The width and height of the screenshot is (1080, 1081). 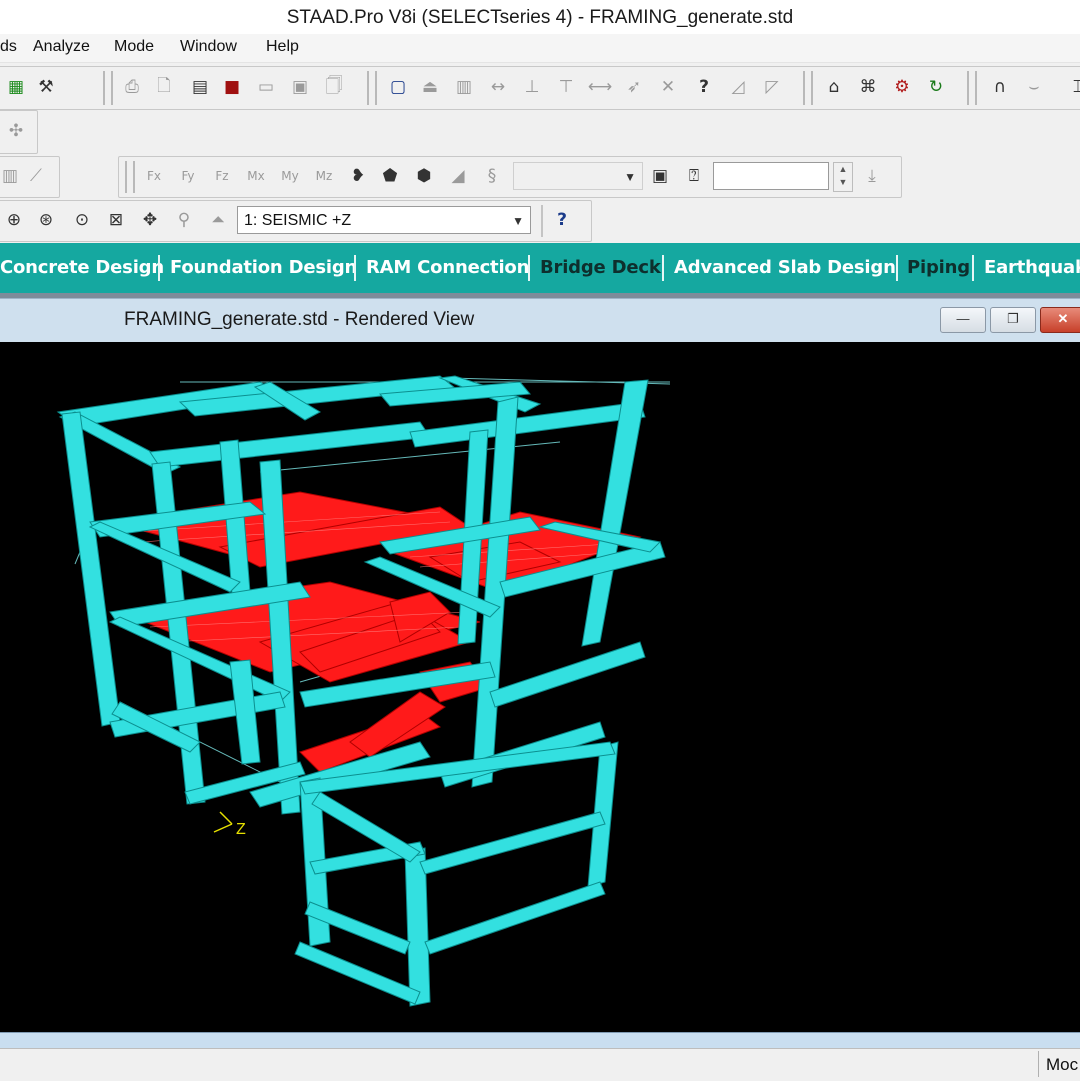 What do you see at coordinates (458, 176) in the screenshot?
I see `bend-icon: ◢` at bounding box center [458, 176].